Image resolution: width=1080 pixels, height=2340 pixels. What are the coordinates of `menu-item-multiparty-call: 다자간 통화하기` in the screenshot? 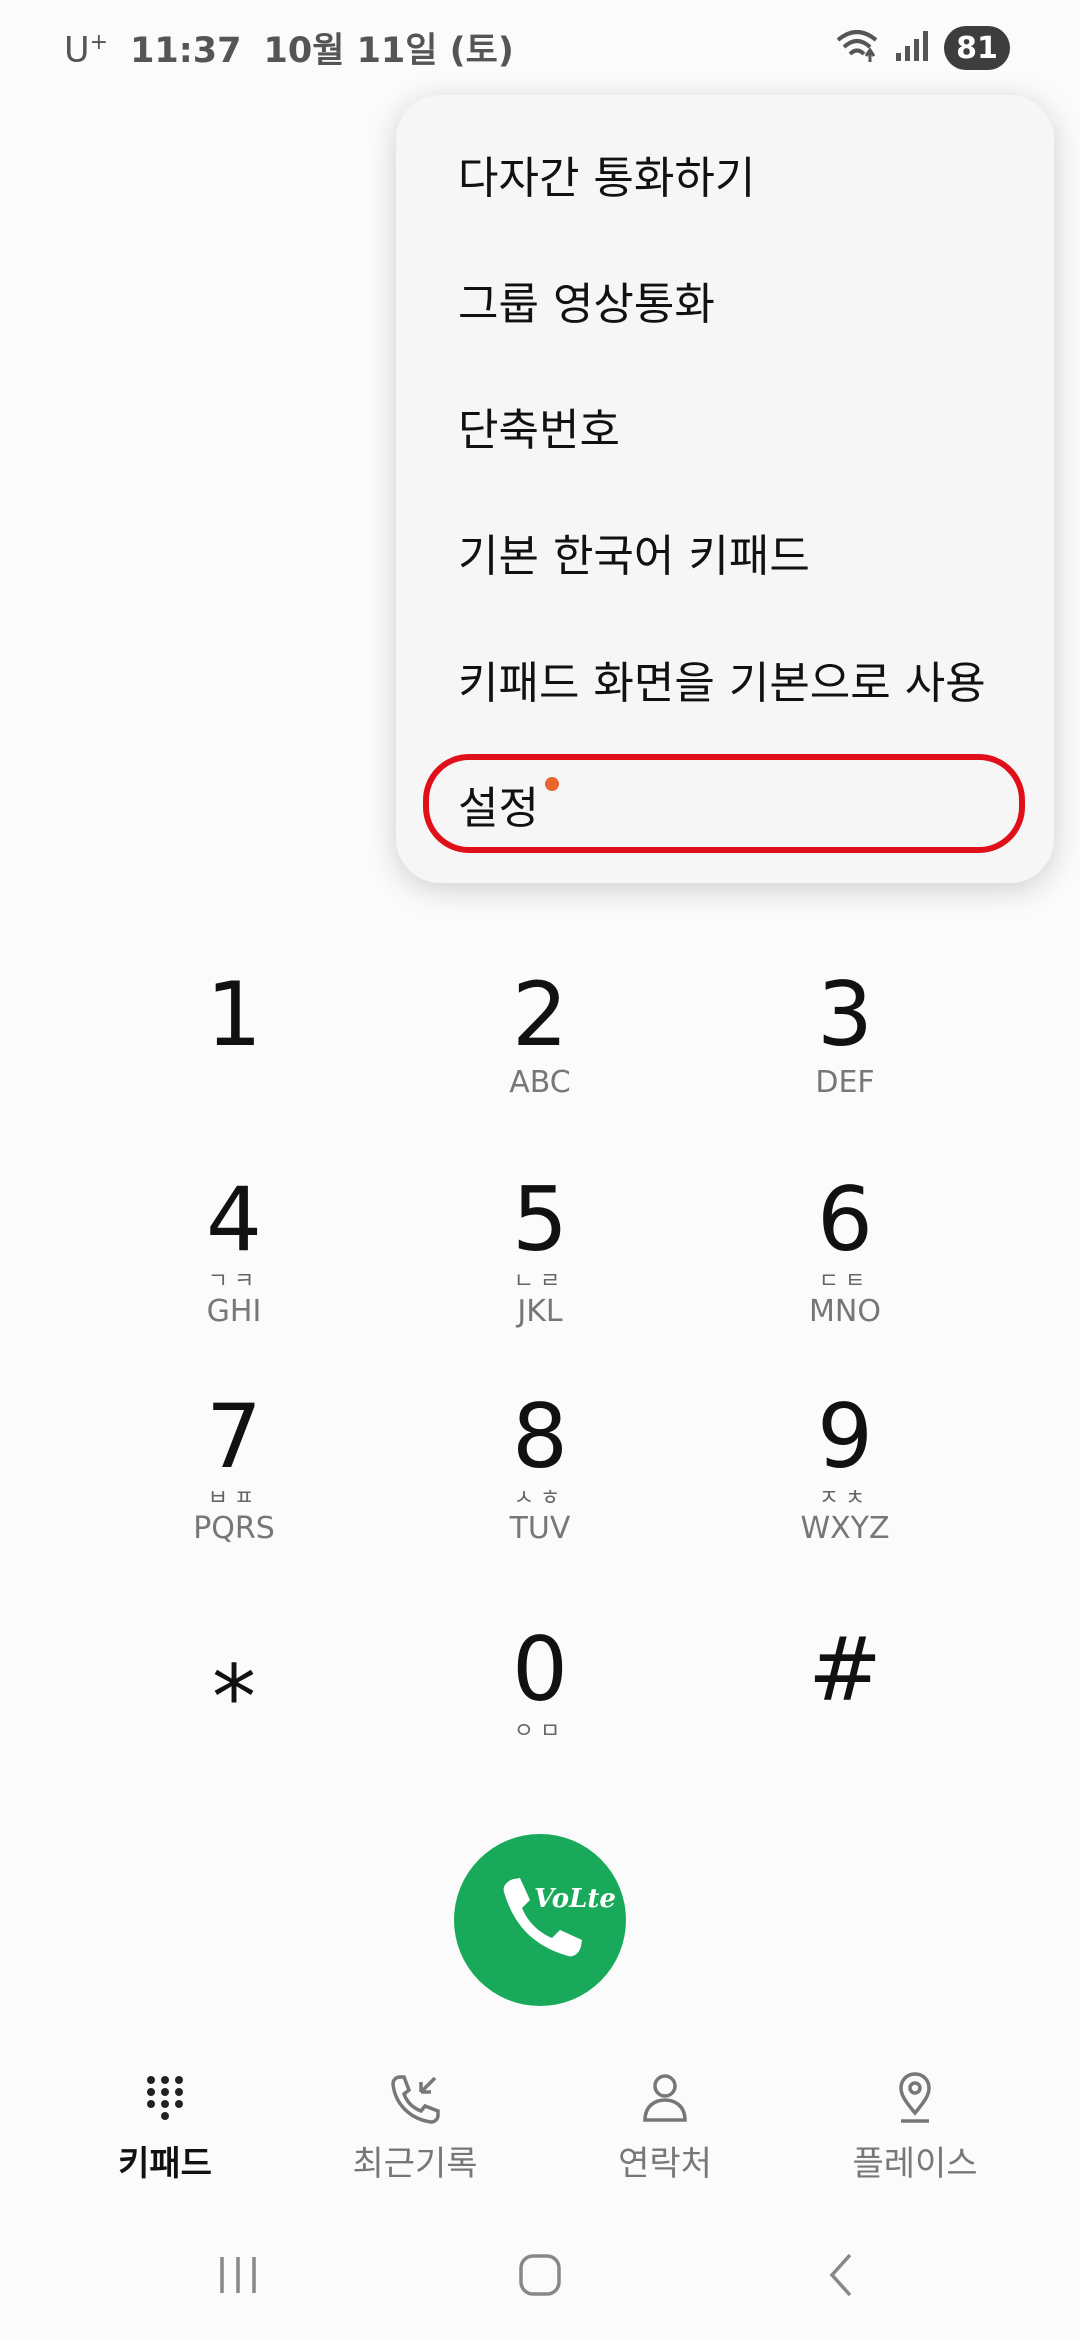 It's located at (738, 174).